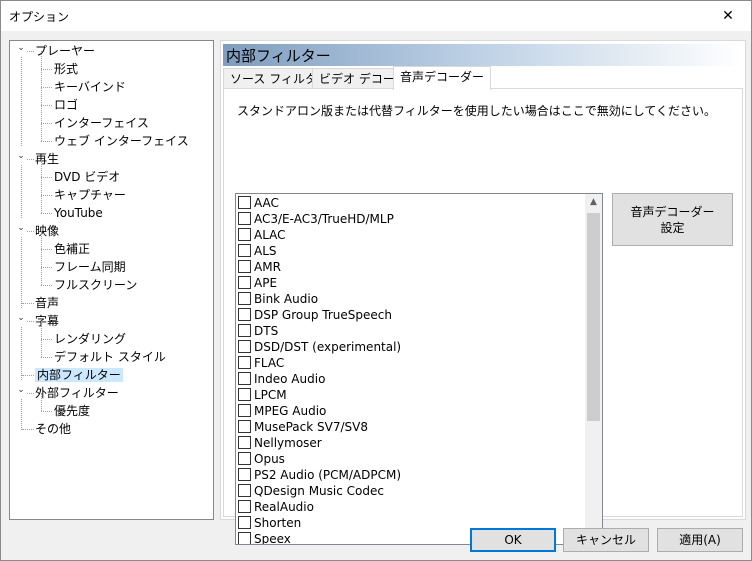 This screenshot has width=752, height=561. Describe the element at coordinates (278, 299) in the screenshot. I see `decoder-list-item: Bink Audio` at that location.